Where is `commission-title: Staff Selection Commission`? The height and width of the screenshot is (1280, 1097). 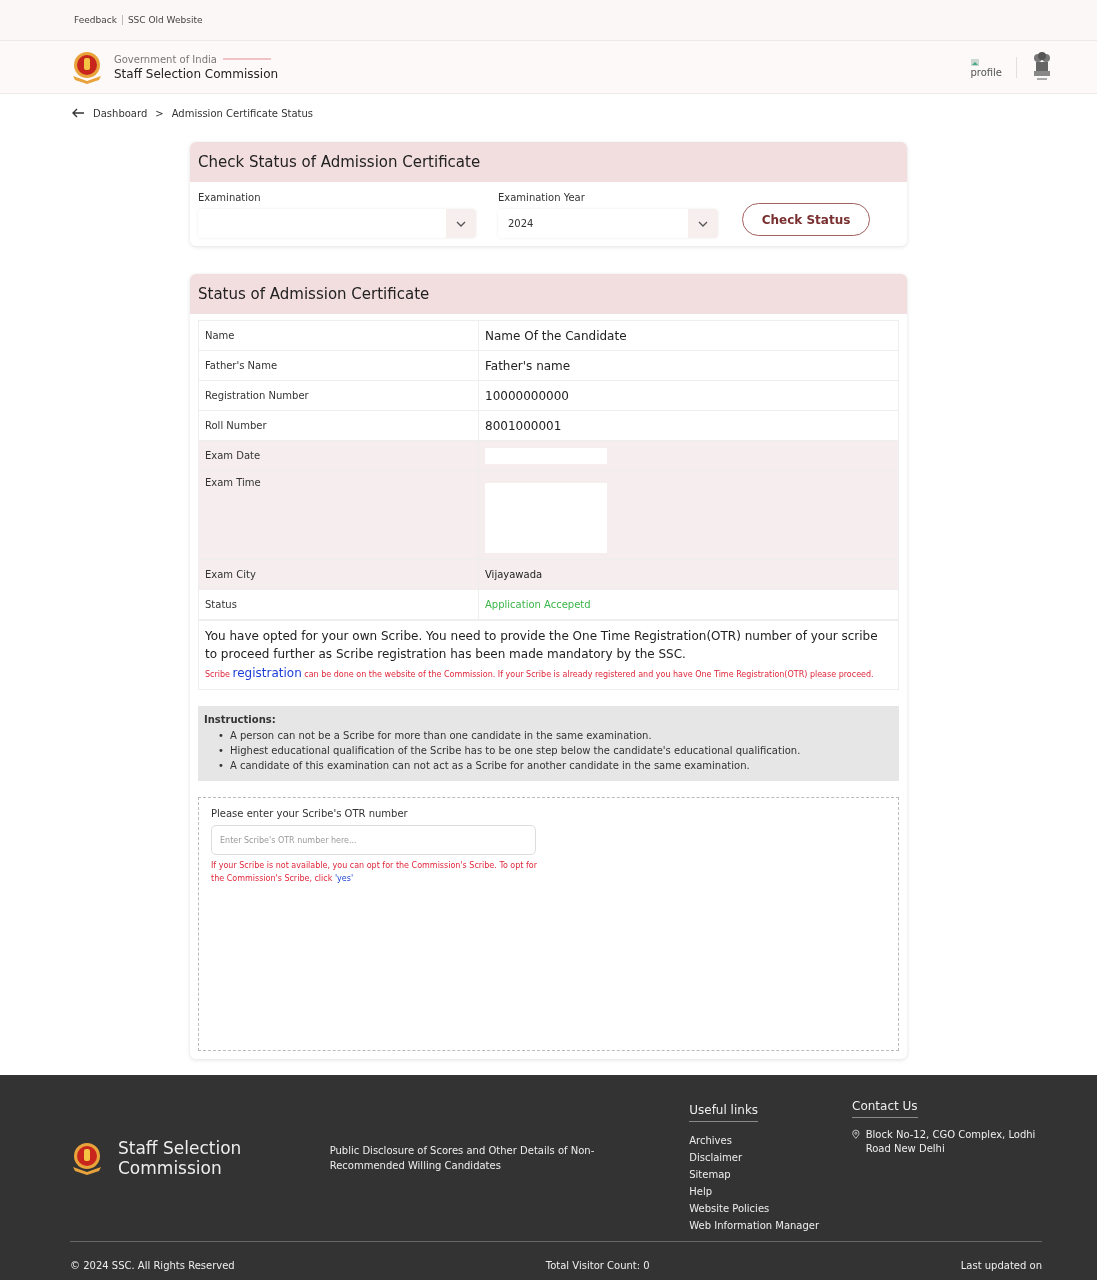 commission-title: Staff Selection Commission is located at coordinates (196, 73).